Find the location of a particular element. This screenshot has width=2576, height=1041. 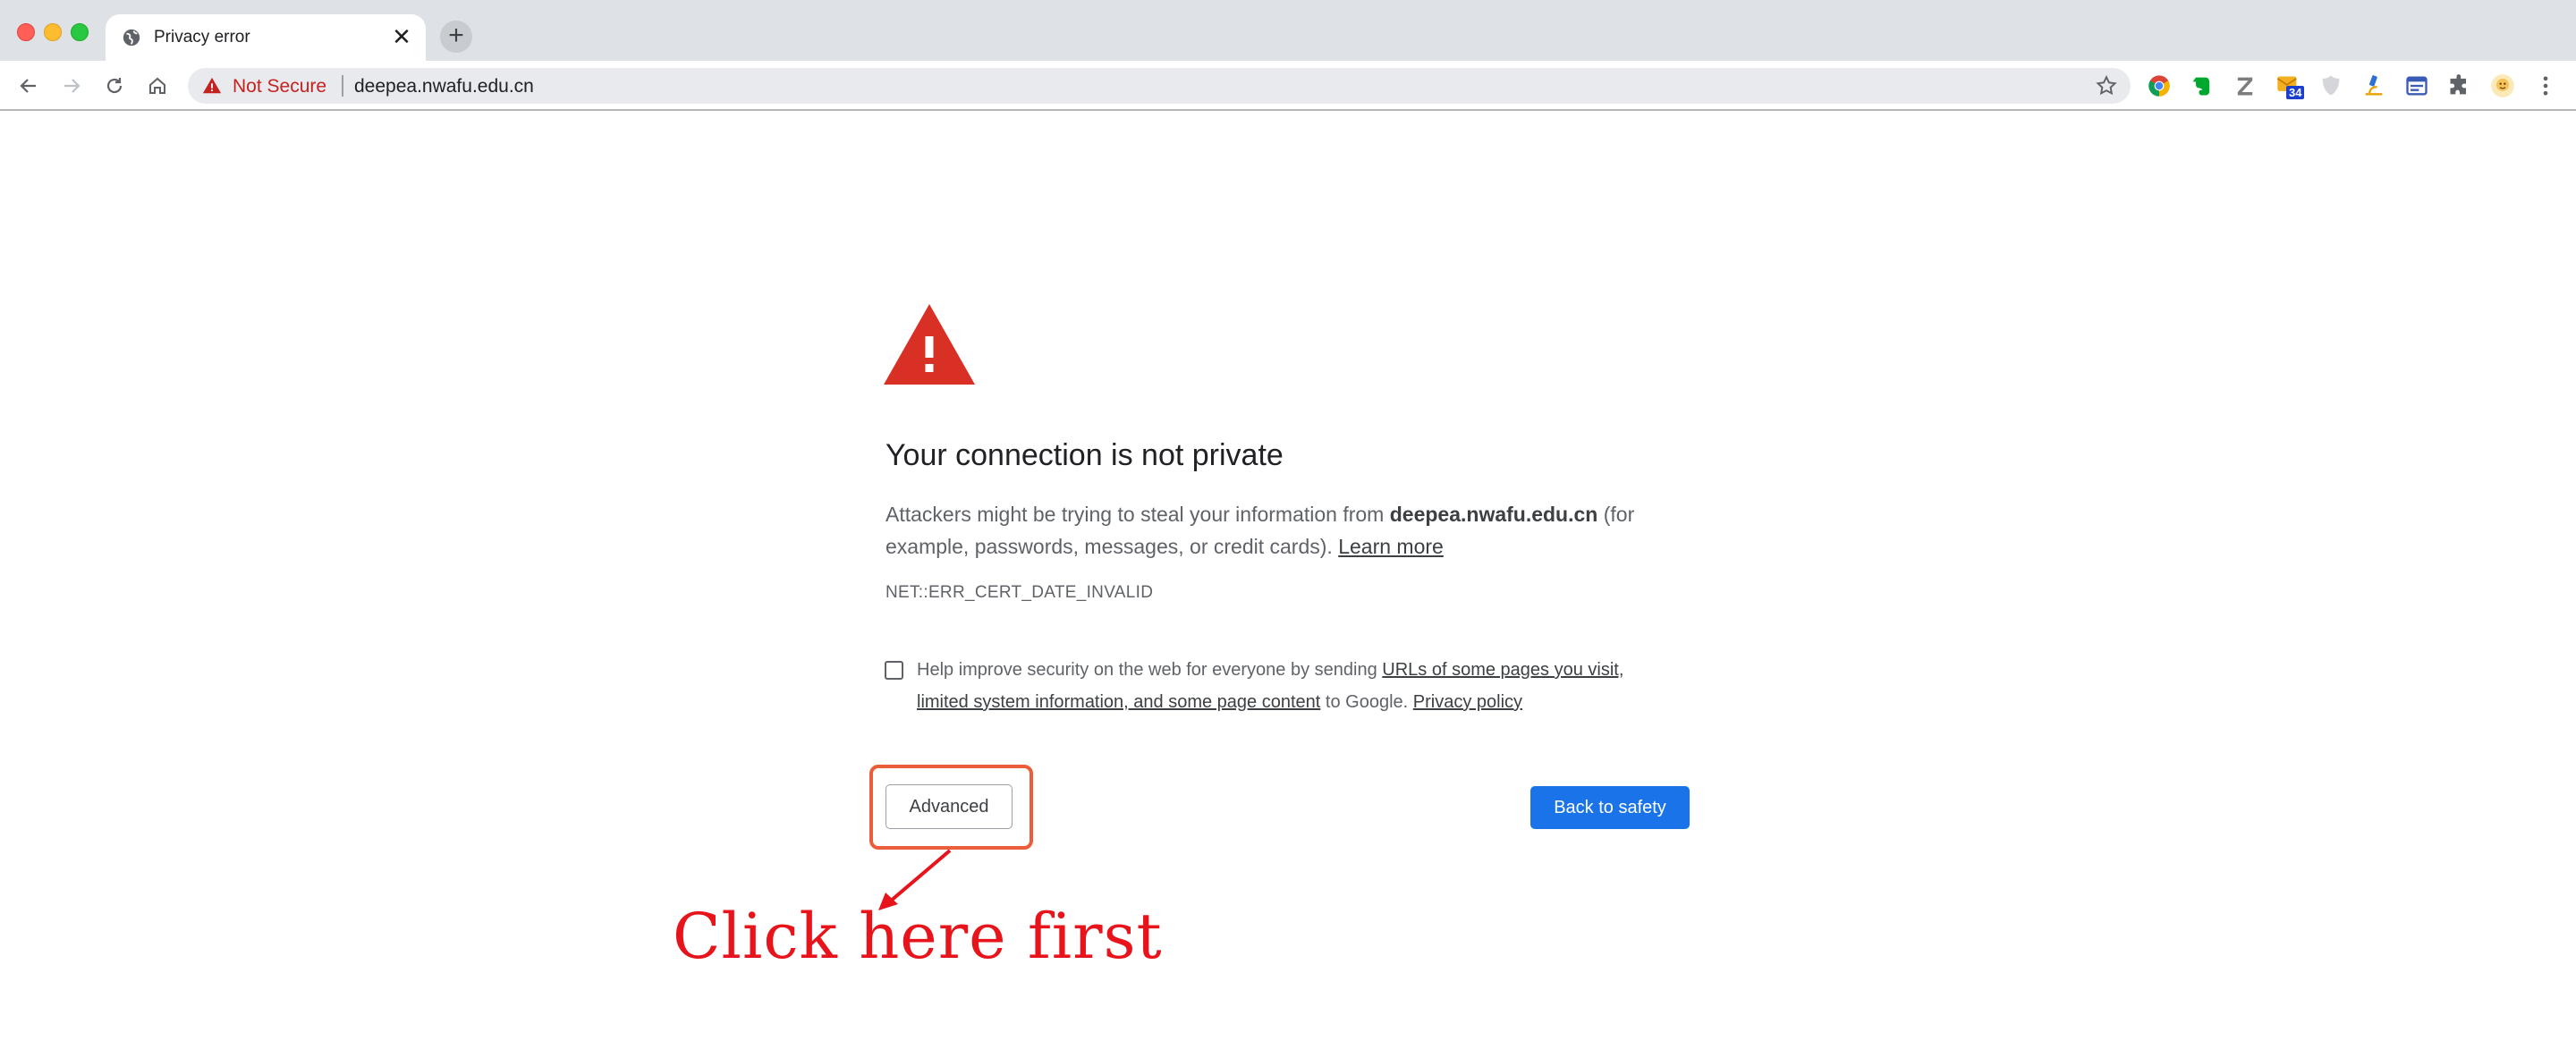

improve-security-checkbox is located at coordinates (894, 671).